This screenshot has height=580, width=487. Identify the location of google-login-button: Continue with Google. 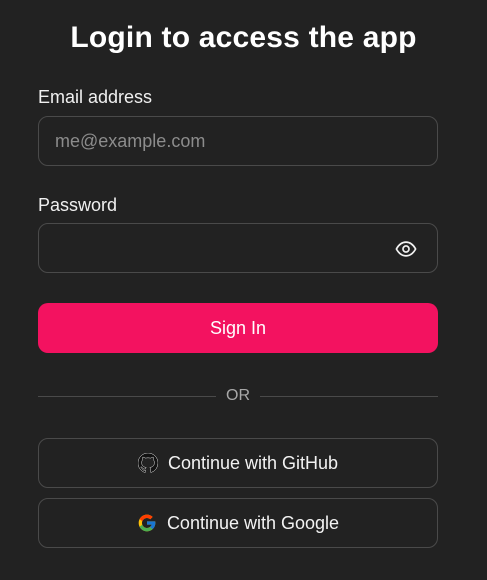
(238, 523).